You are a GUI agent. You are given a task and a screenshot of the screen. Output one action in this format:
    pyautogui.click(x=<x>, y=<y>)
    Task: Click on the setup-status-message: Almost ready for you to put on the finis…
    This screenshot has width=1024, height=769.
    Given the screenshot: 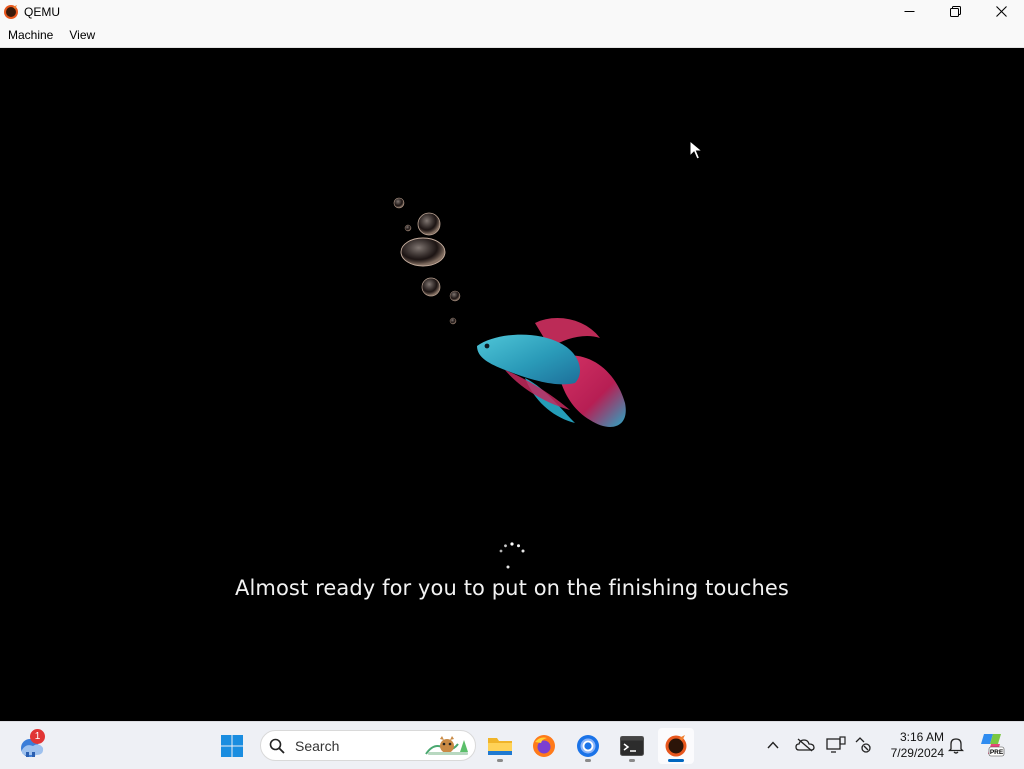 What is the action you would take?
    pyautogui.click(x=512, y=588)
    